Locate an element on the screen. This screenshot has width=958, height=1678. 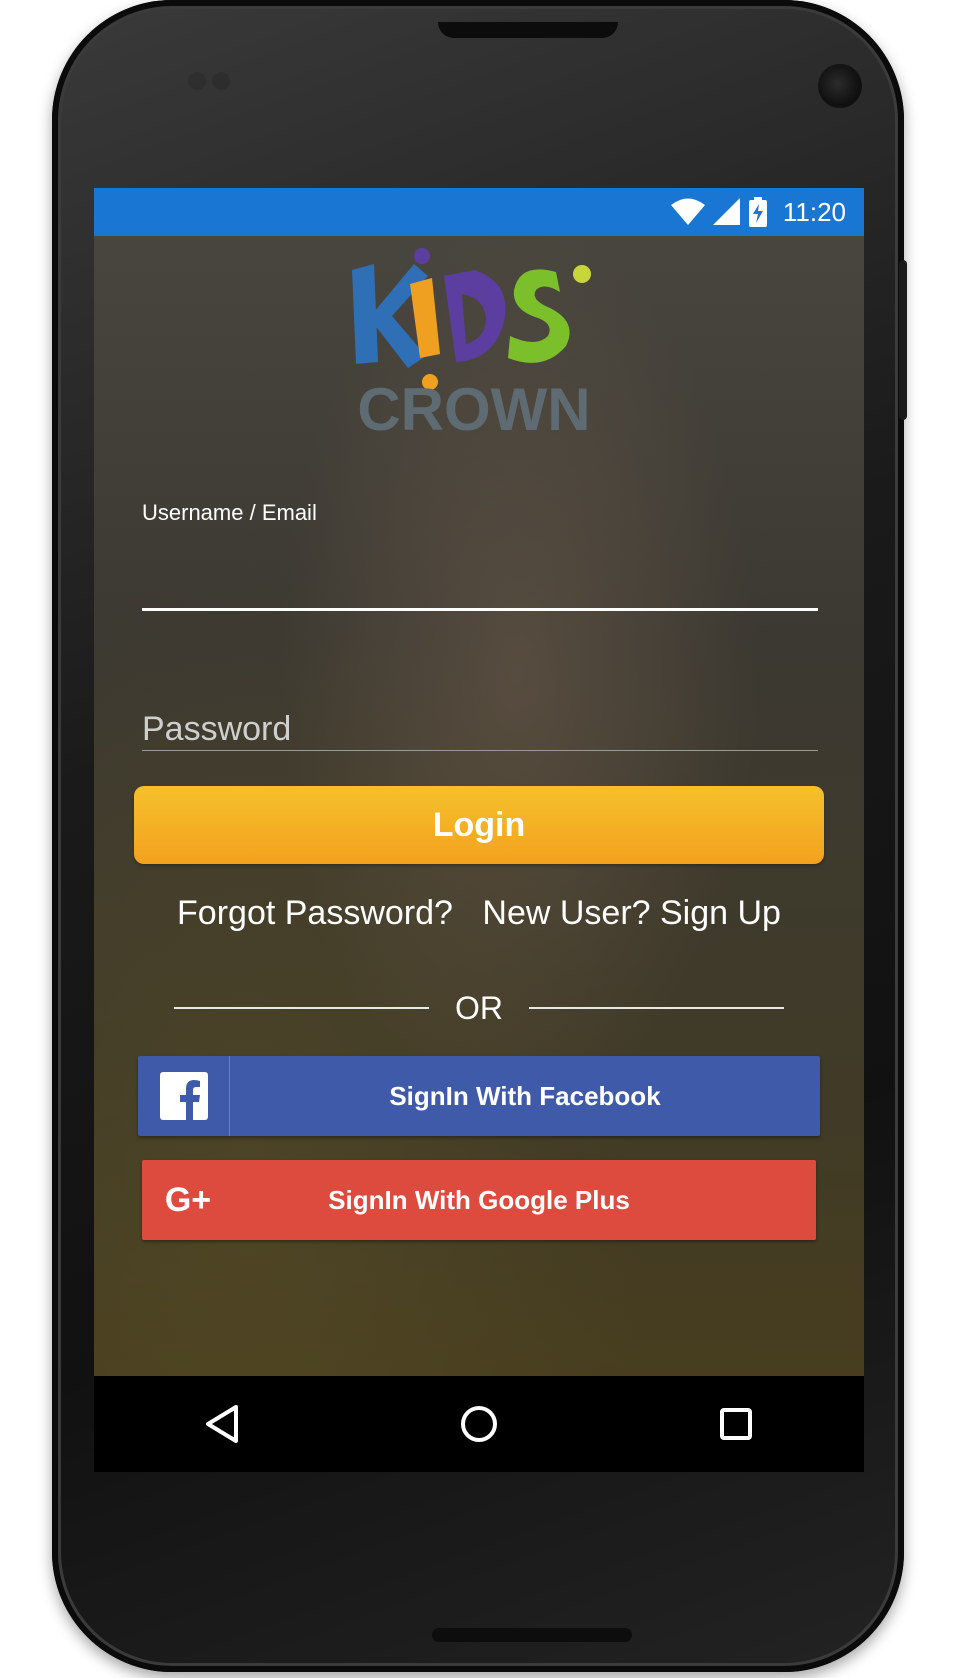
battery-charging-icon is located at coordinates (757, 212).